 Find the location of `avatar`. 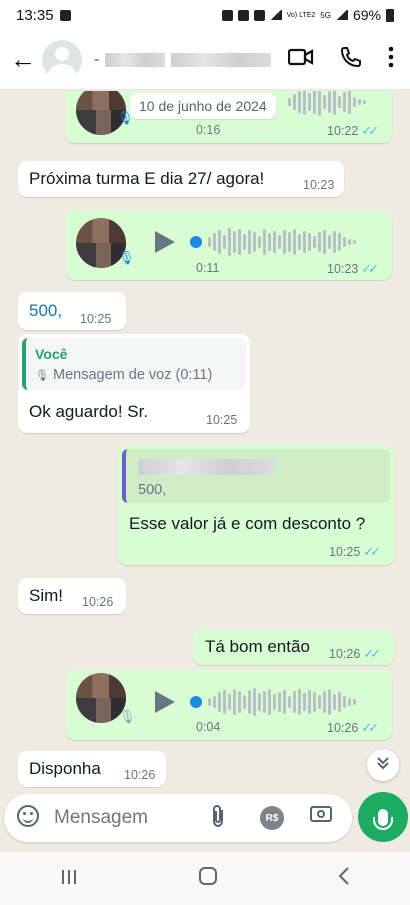

avatar is located at coordinates (62, 59).